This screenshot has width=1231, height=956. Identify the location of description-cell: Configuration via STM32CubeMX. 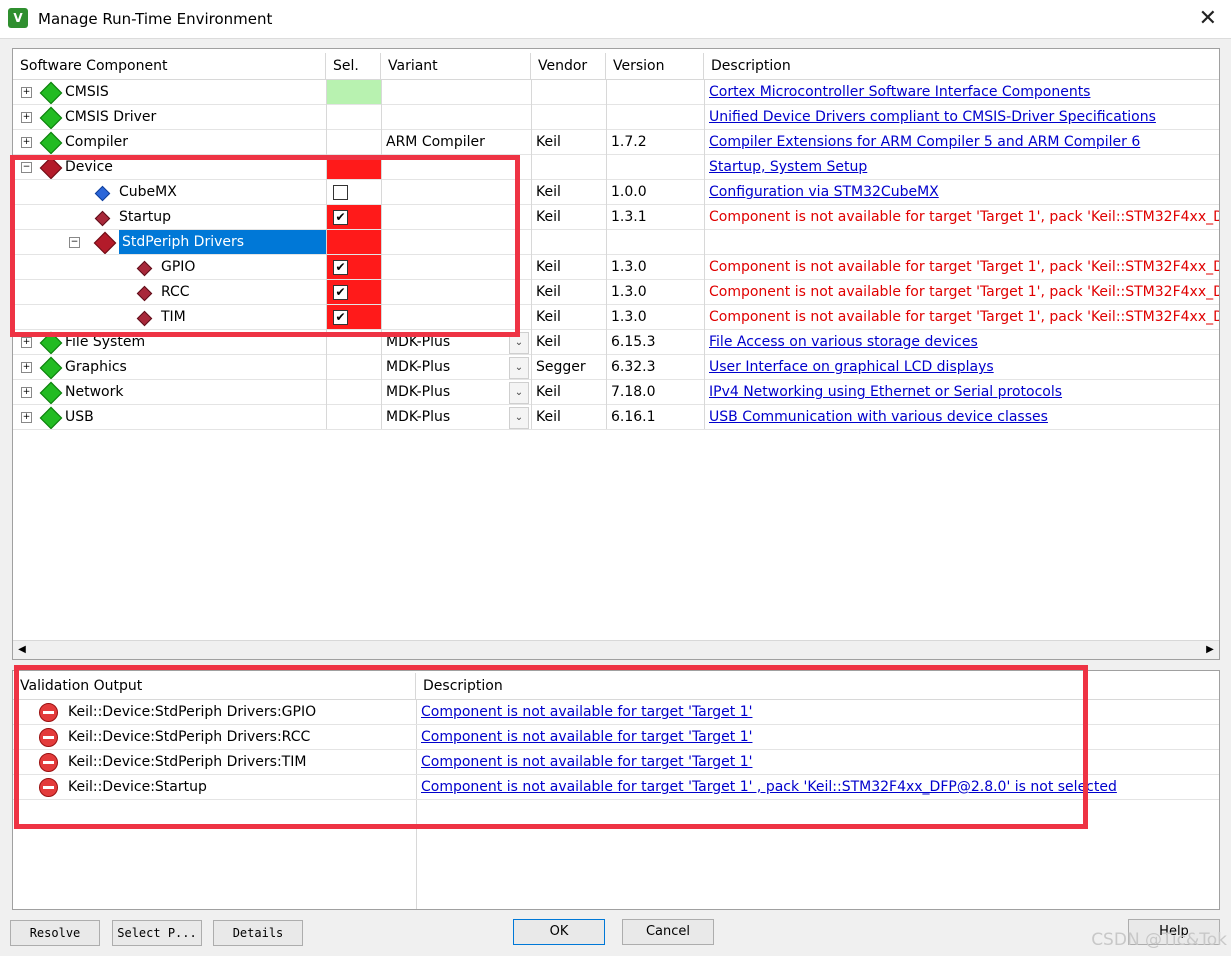
(961, 192).